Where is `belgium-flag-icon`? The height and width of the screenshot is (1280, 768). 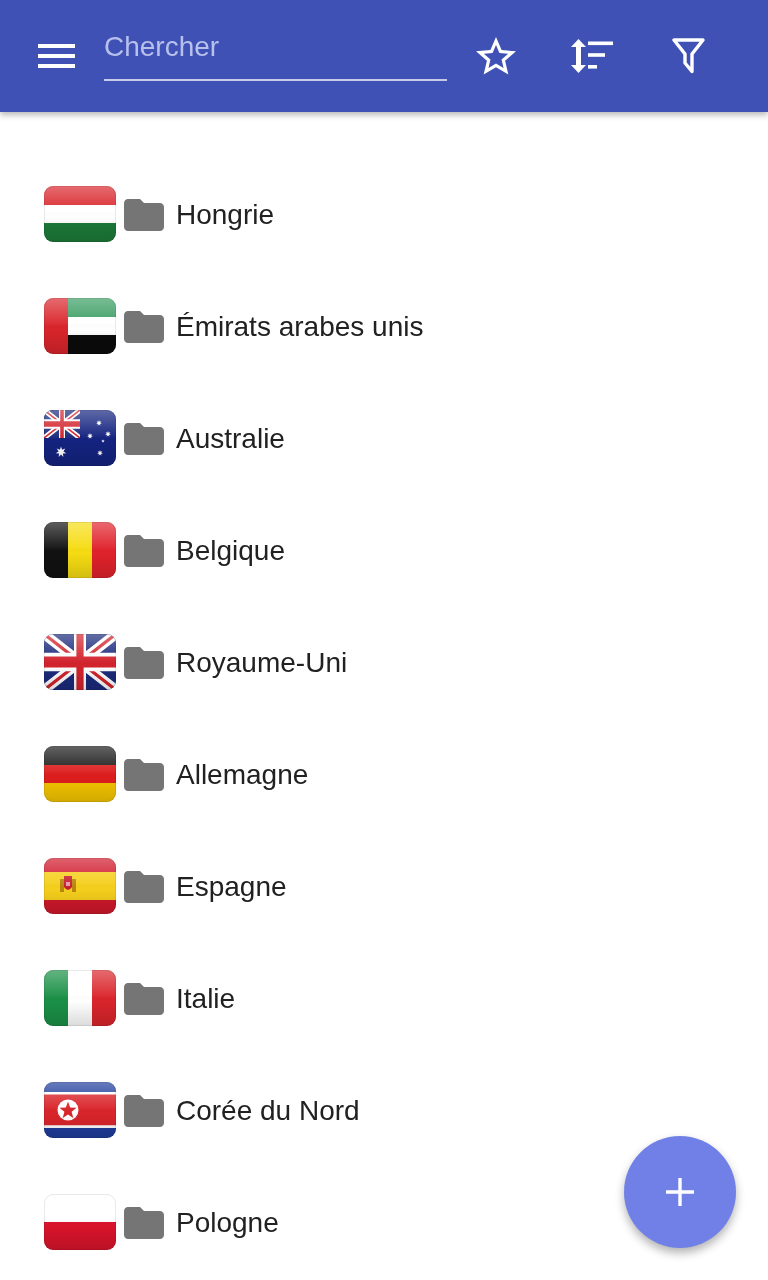
belgium-flag-icon is located at coordinates (80, 550).